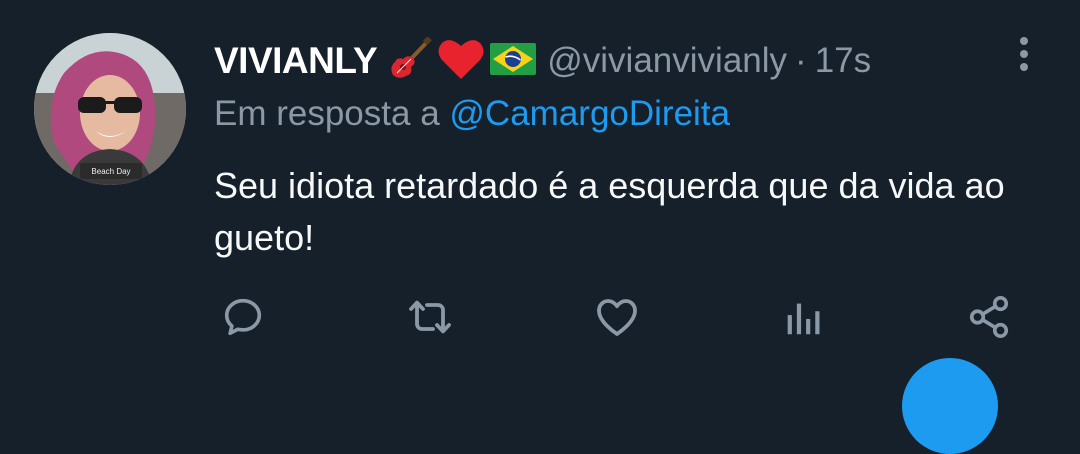 Image resolution: width=1080 pixels, height=454 pixels. I want to click on retweet-button, so click(430, 317).